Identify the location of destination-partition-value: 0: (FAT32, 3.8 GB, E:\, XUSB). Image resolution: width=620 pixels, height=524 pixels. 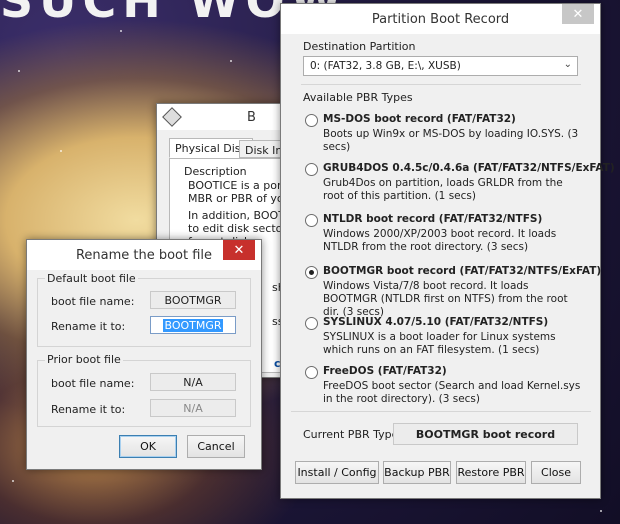
(385, 66).